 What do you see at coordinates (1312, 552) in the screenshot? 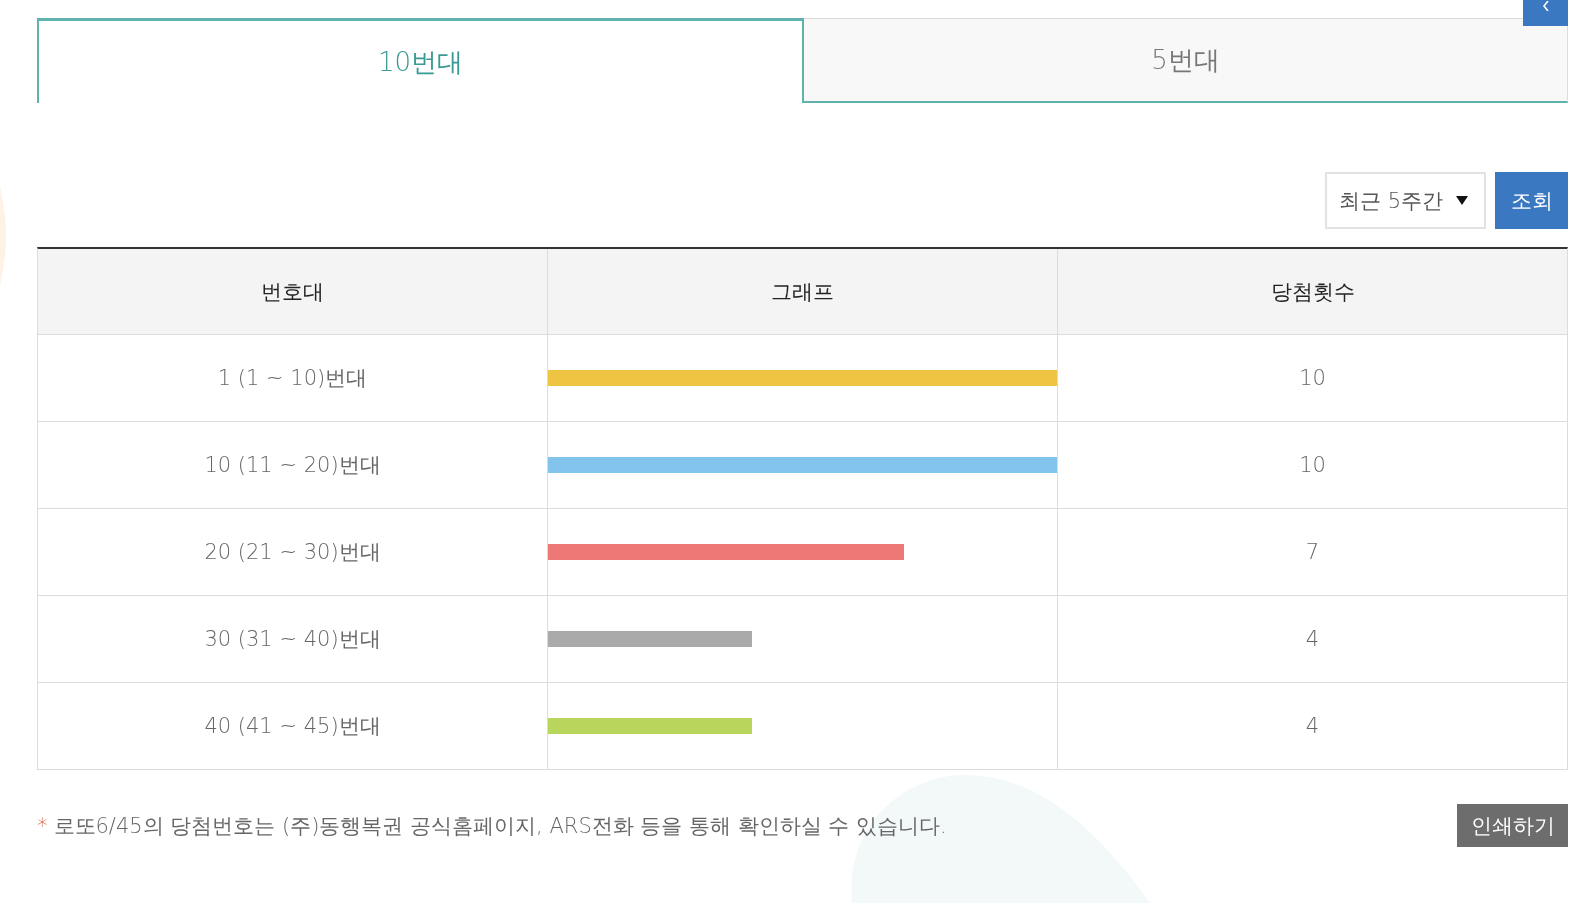
I see `table-cell-text: 7` at bounding box center [1312, 552].